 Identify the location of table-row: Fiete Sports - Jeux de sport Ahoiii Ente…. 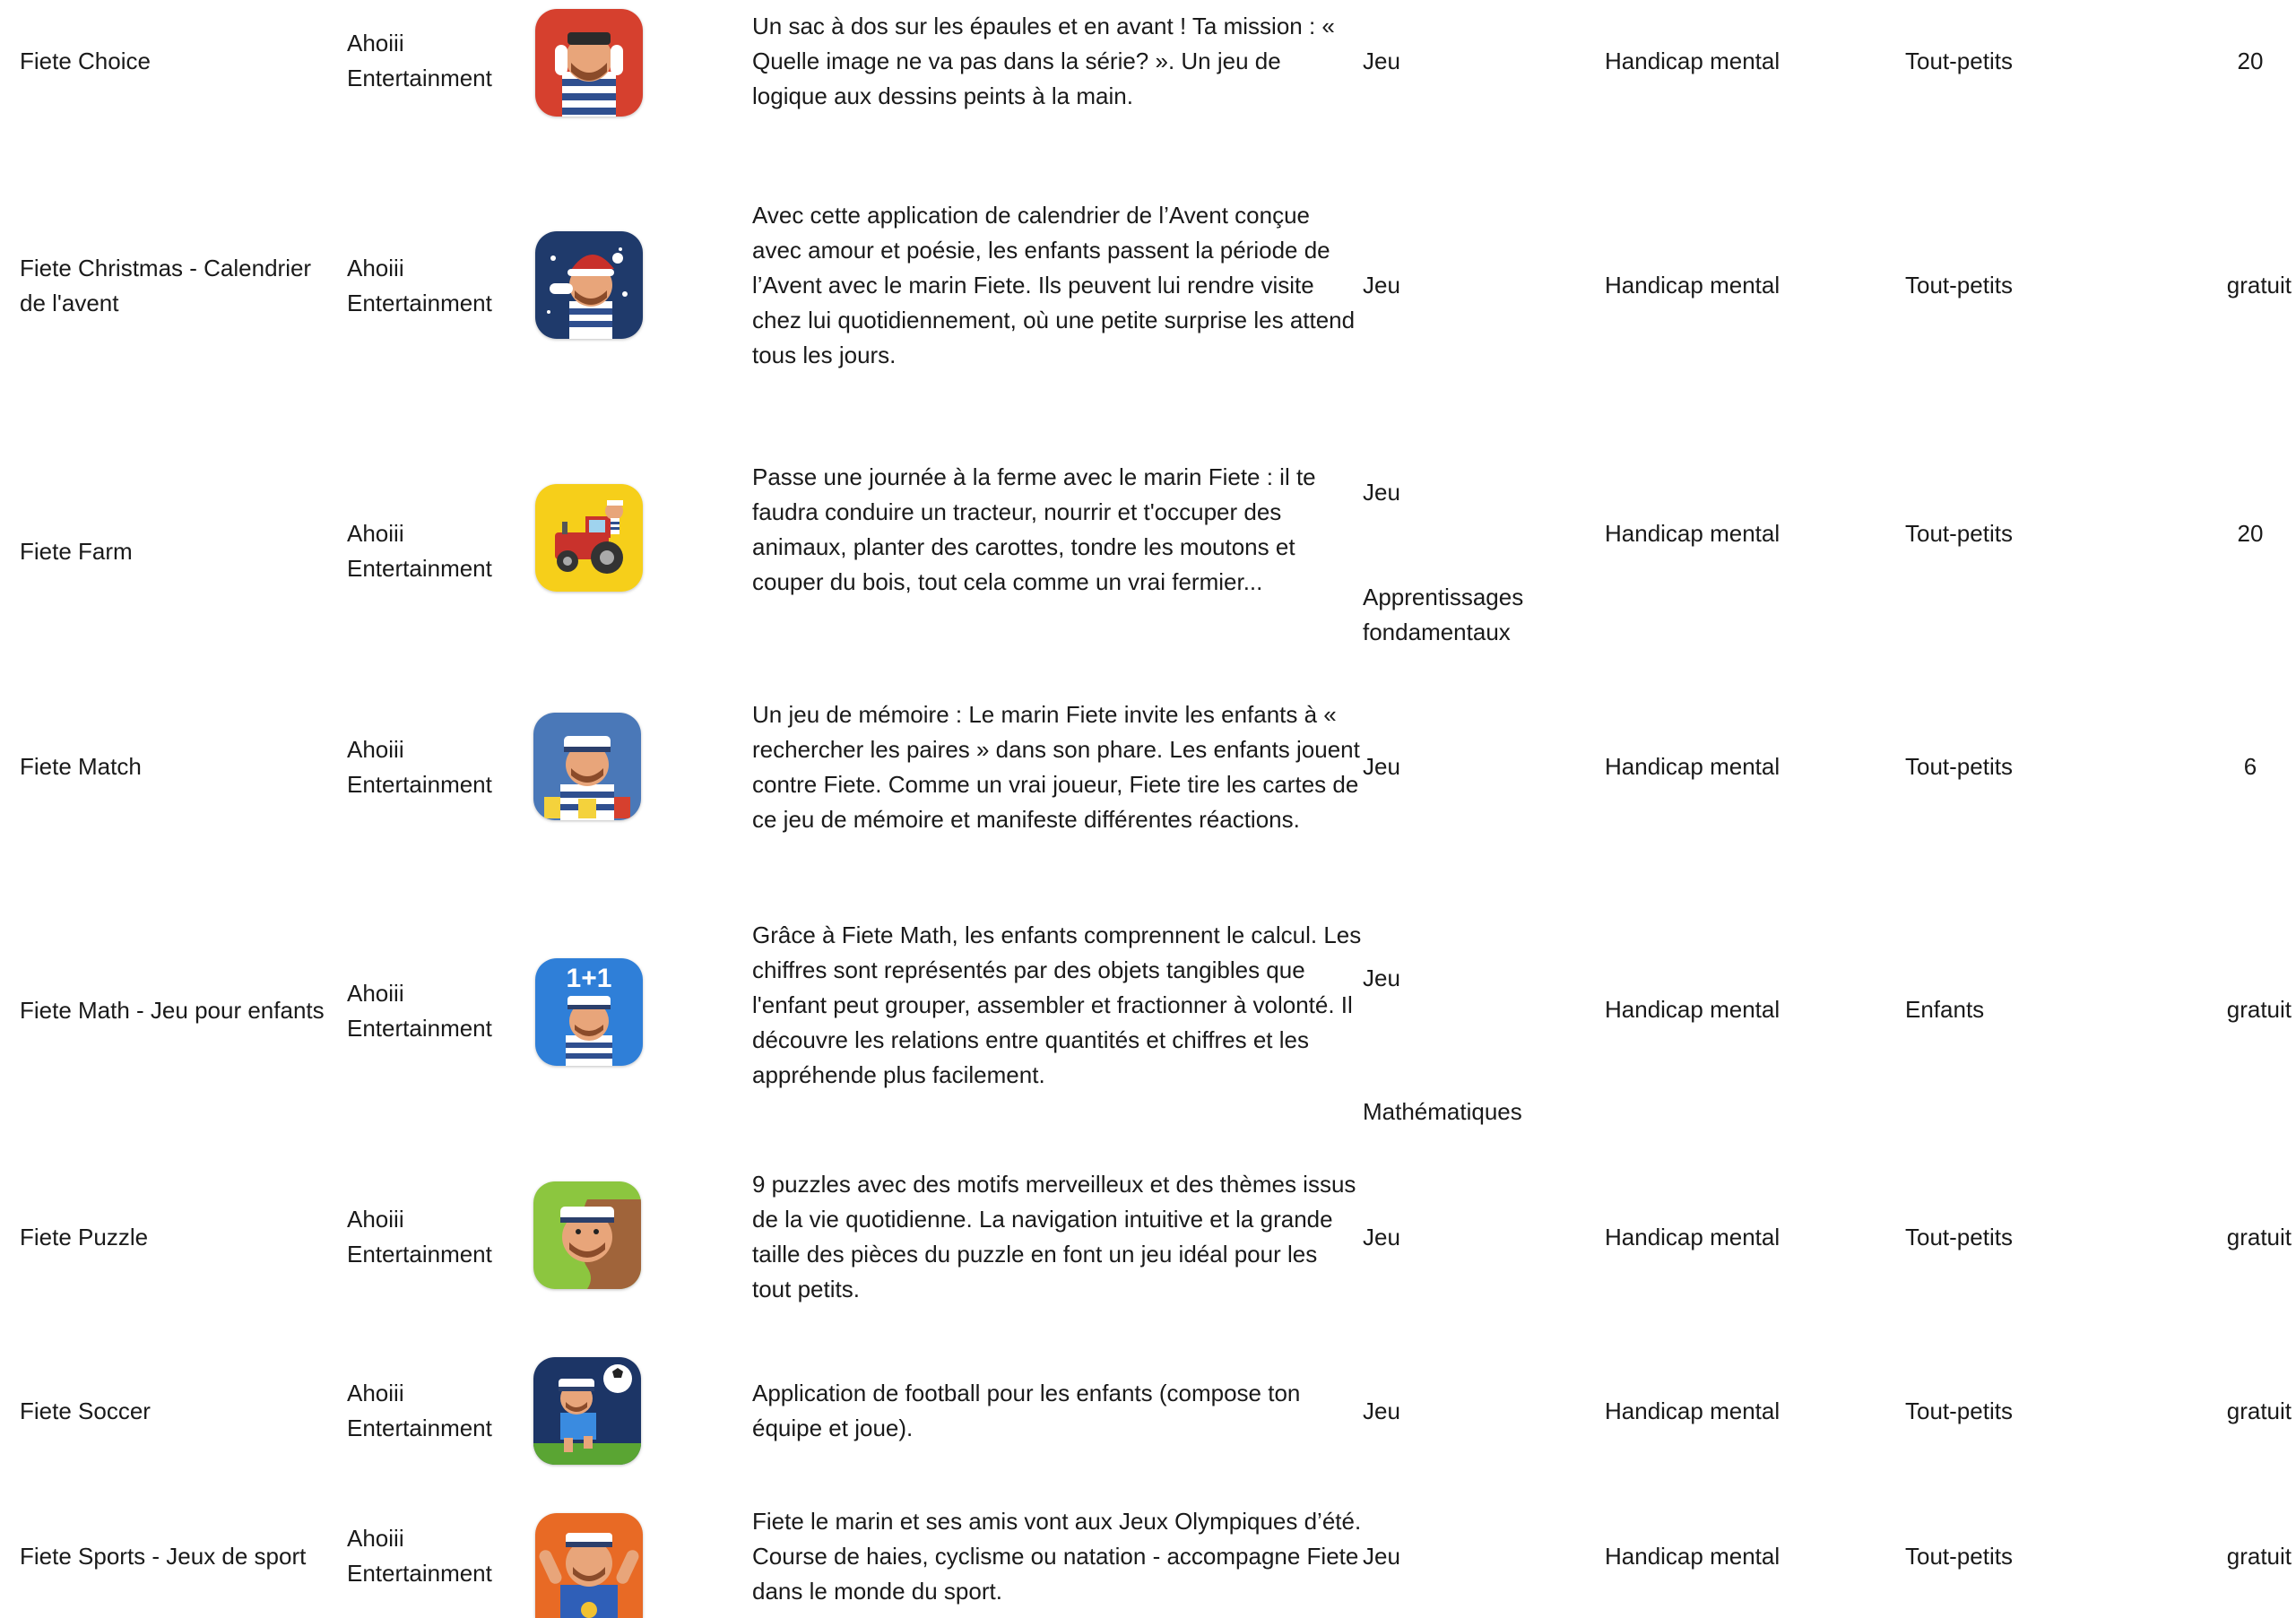
(1148, 1559).